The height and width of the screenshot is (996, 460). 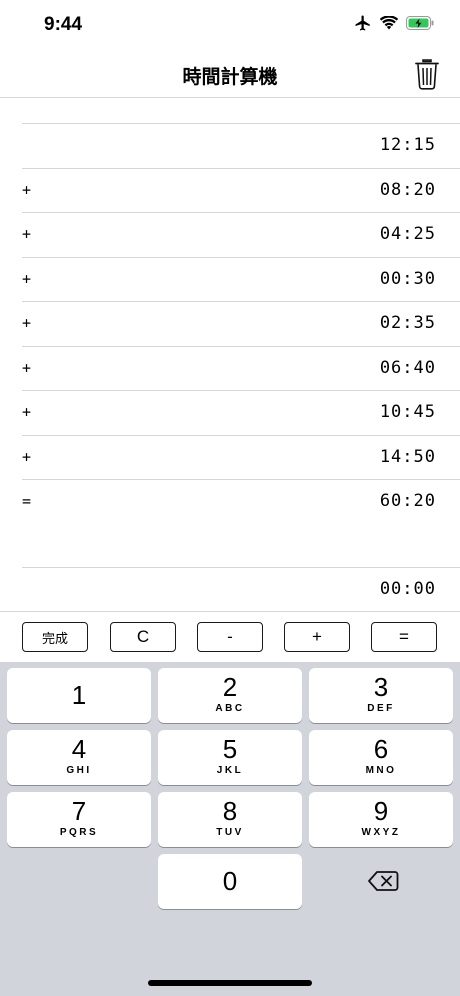 I want to click on delete-key, so click(x=383, y=881).